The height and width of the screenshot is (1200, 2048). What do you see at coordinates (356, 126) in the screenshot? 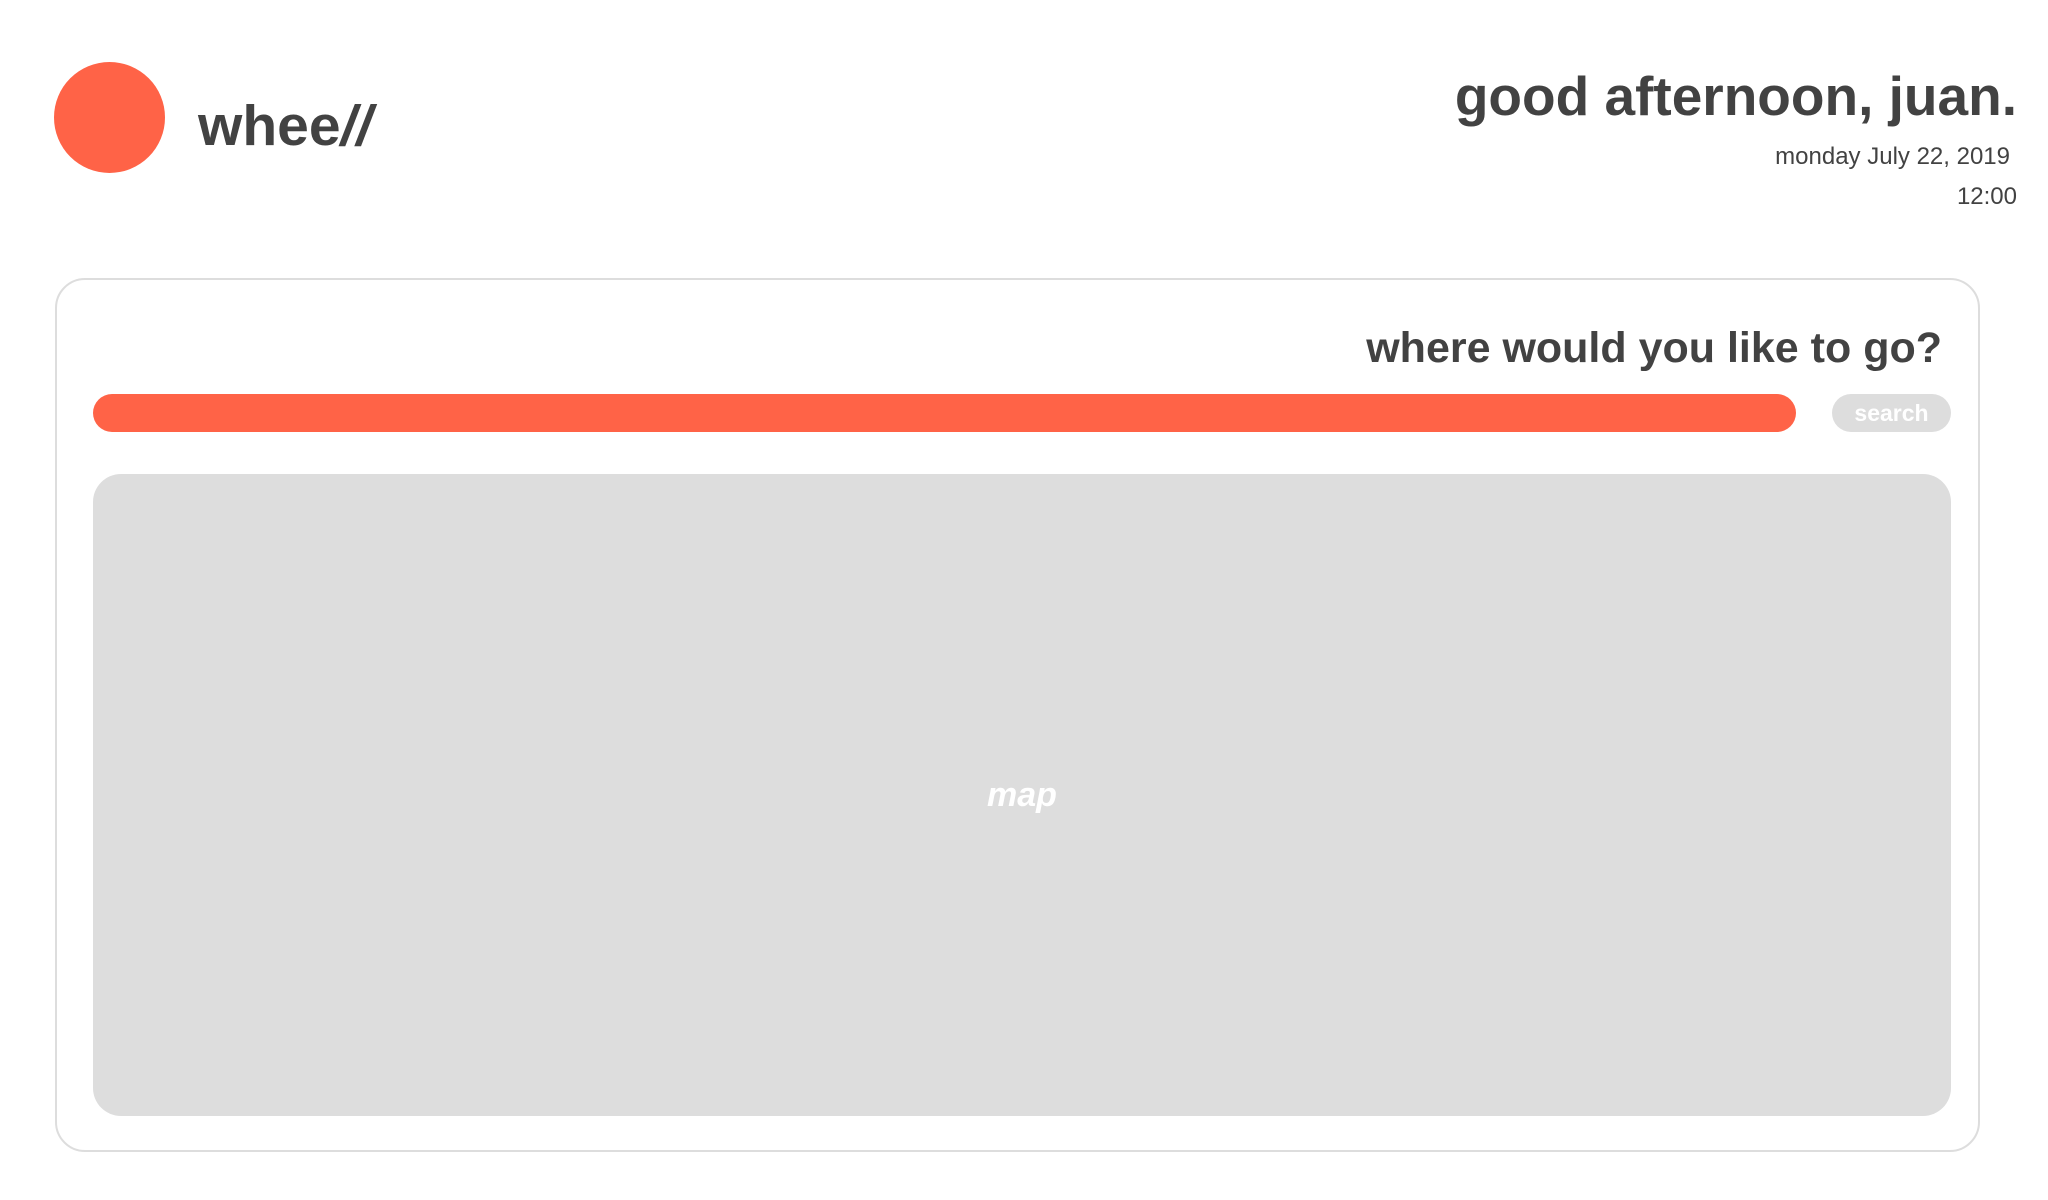
I see `brand-slash-mark: //` at bounding box center [356, 126].